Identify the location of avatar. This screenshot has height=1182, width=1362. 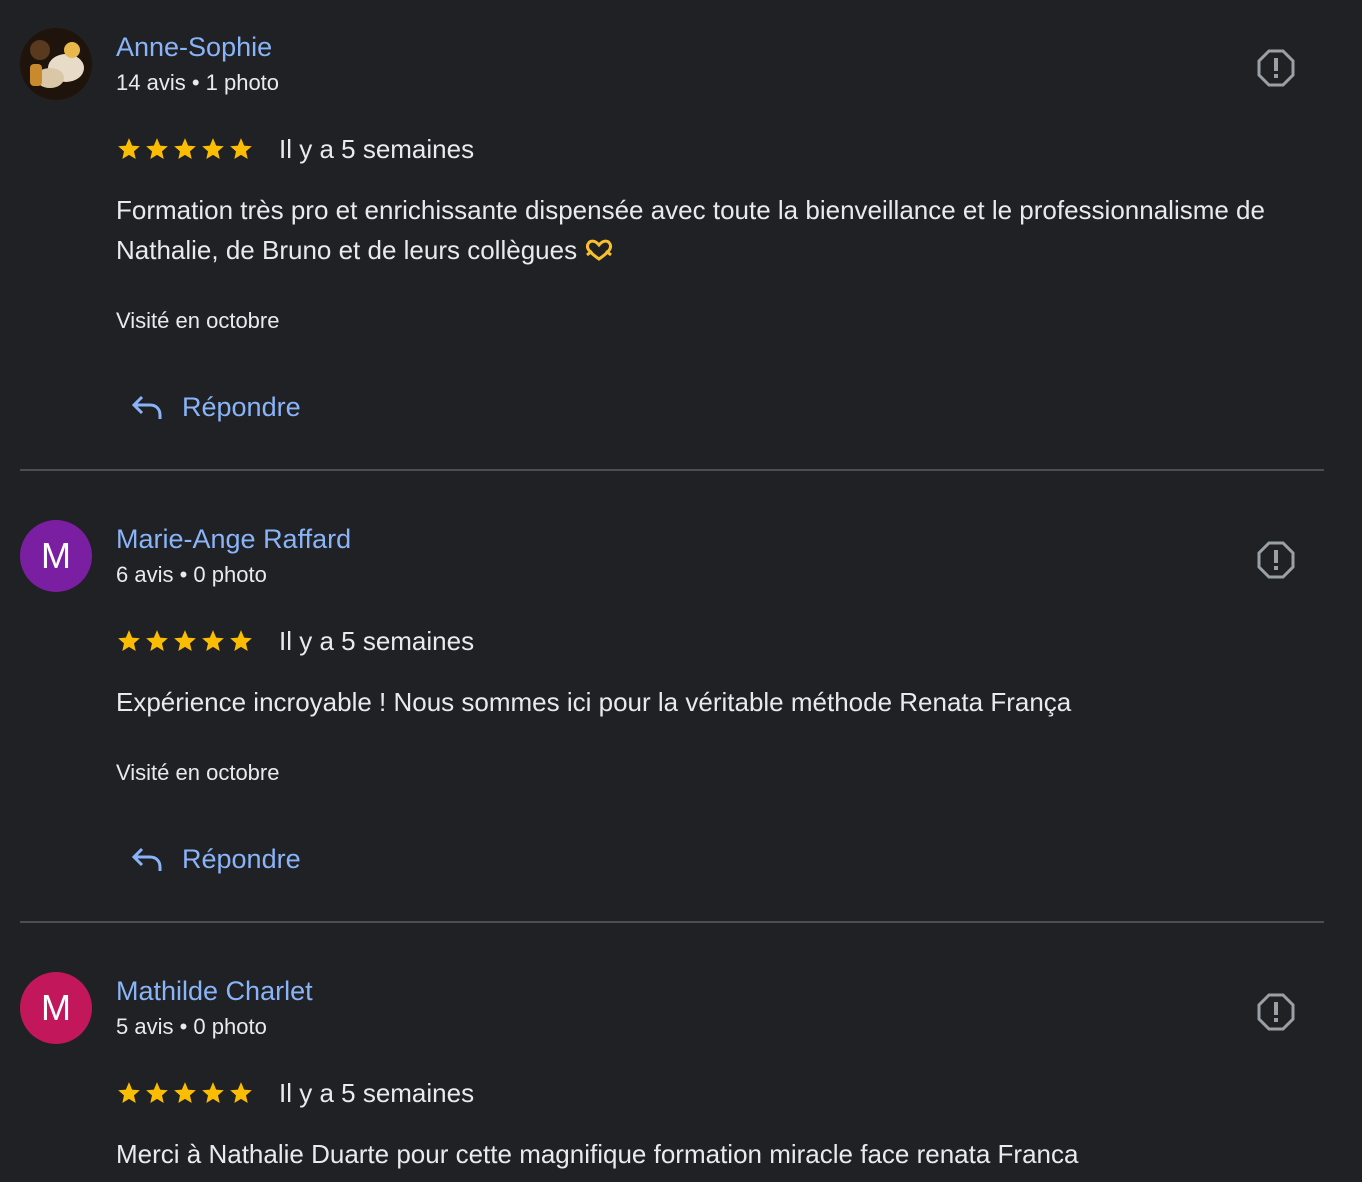
(56, 64).